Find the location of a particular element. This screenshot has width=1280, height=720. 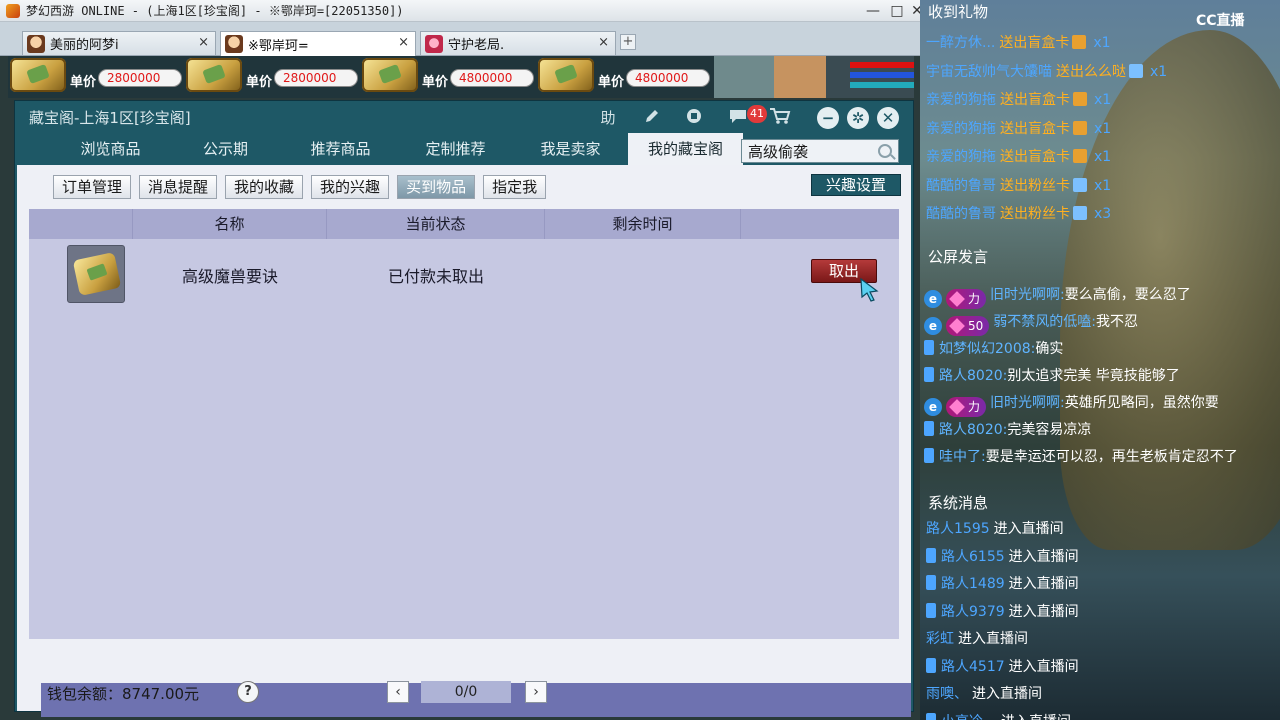

gift-box-icon is located at coordinates (1080, 99).